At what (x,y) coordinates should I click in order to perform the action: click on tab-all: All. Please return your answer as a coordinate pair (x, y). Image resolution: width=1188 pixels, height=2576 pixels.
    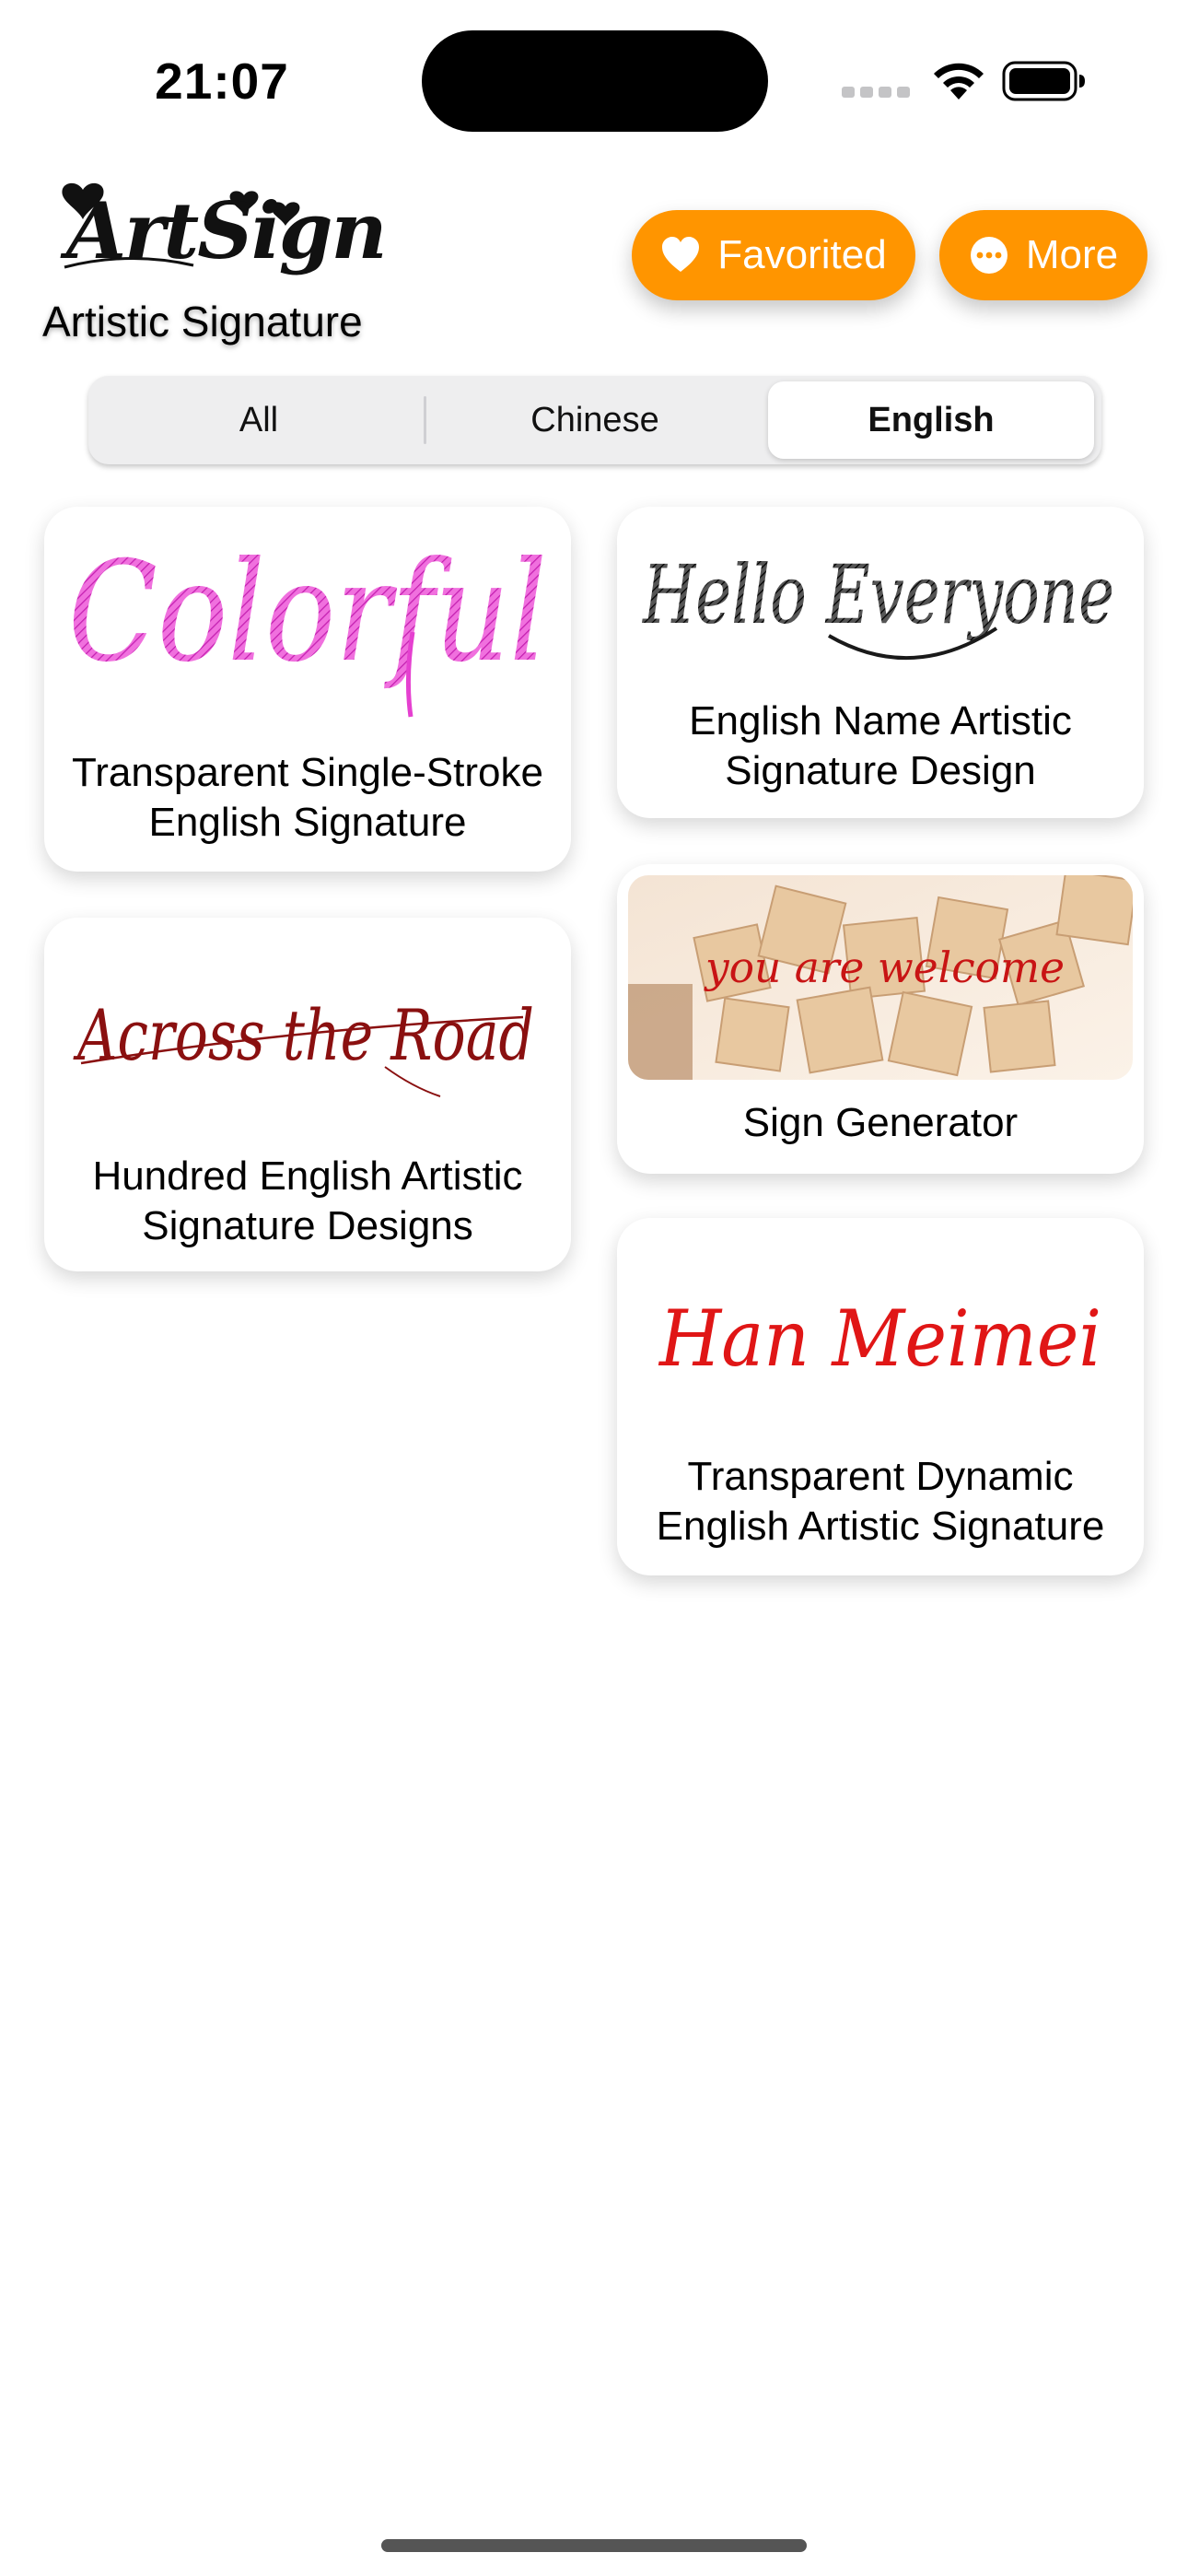
    Looking at the image, I should click on (259, 420).